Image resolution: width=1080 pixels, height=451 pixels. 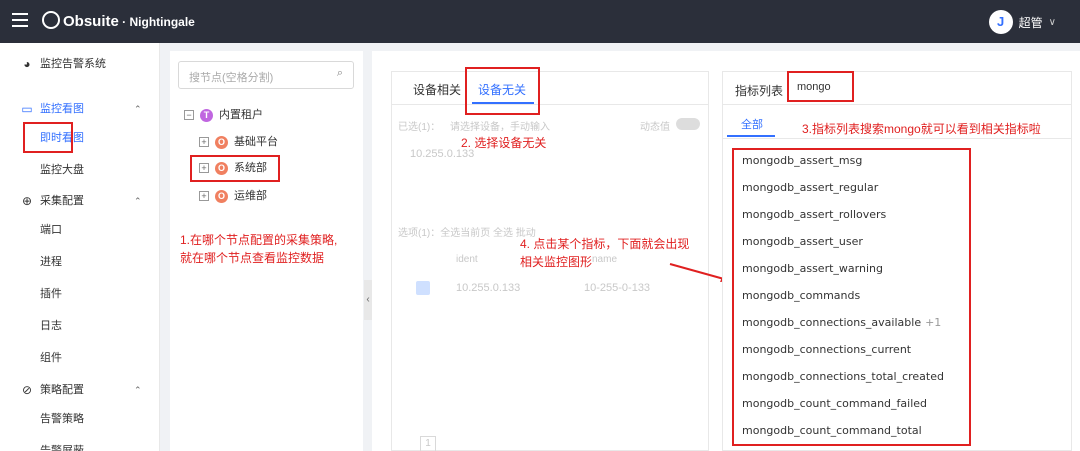 I want to click on list-item: mongodb_connections_current, so click(x=826, y=349).